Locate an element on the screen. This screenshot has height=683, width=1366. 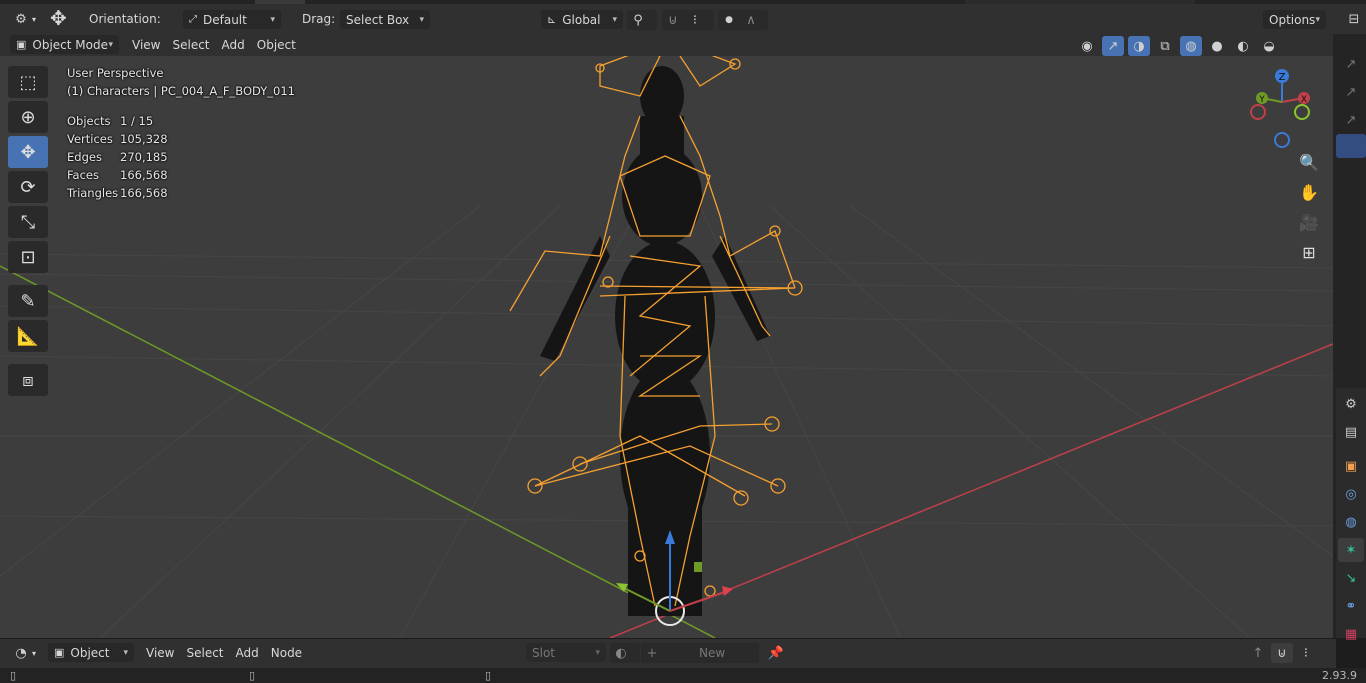
object-properties-icon: ▣ is located at coordinates (1351, 466).